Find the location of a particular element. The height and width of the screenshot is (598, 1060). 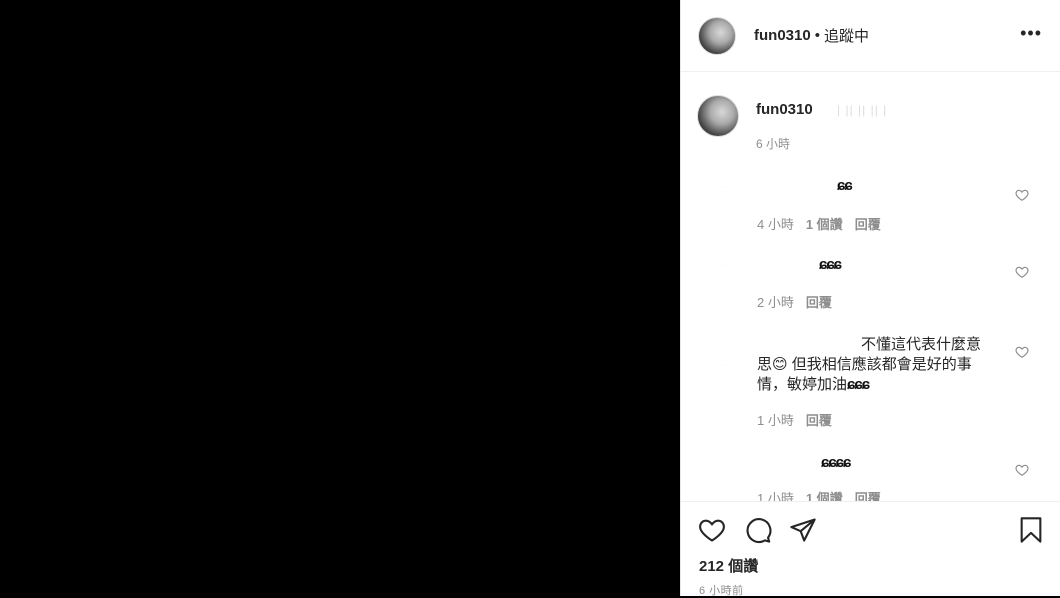

comment-scribble: ɕɕ is located at coordinates (845, 185).